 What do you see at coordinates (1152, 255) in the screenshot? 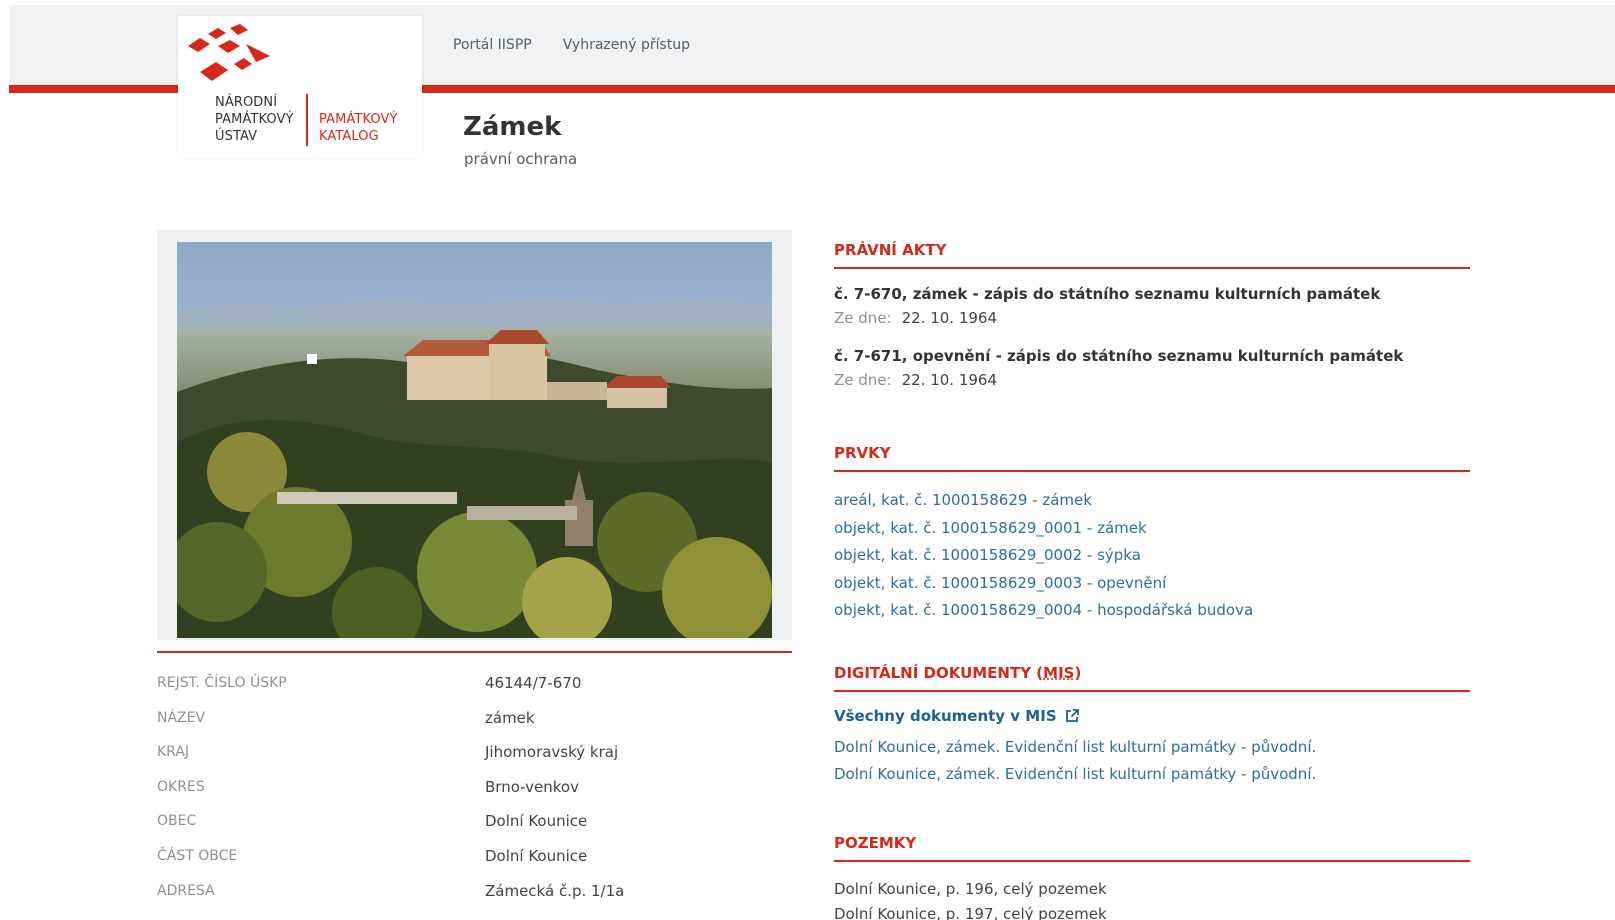
I see `legal-acts-heading: PRÁVNÍ AKTY` at bounding box center [1152, 255].